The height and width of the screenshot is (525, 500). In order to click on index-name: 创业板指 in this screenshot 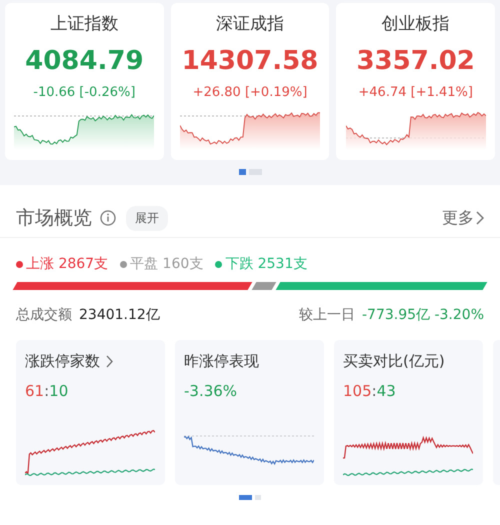, I will do `click(416, 24)`.